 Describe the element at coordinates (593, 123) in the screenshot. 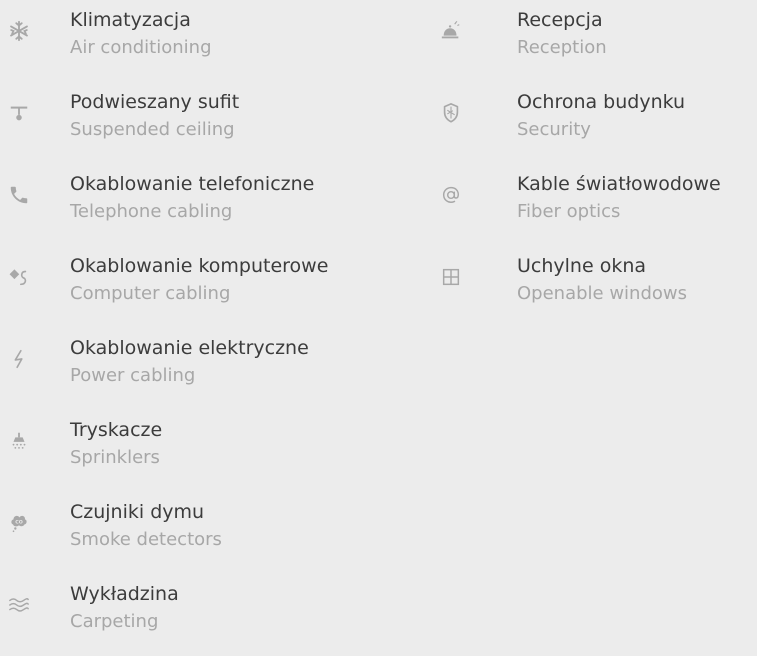

I see `feature-security: Ochrona budynku Security` at that location.